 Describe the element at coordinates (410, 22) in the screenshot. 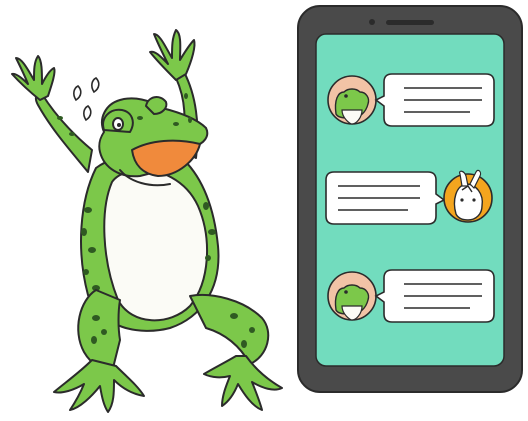

I see `phone-speaker` at that location.